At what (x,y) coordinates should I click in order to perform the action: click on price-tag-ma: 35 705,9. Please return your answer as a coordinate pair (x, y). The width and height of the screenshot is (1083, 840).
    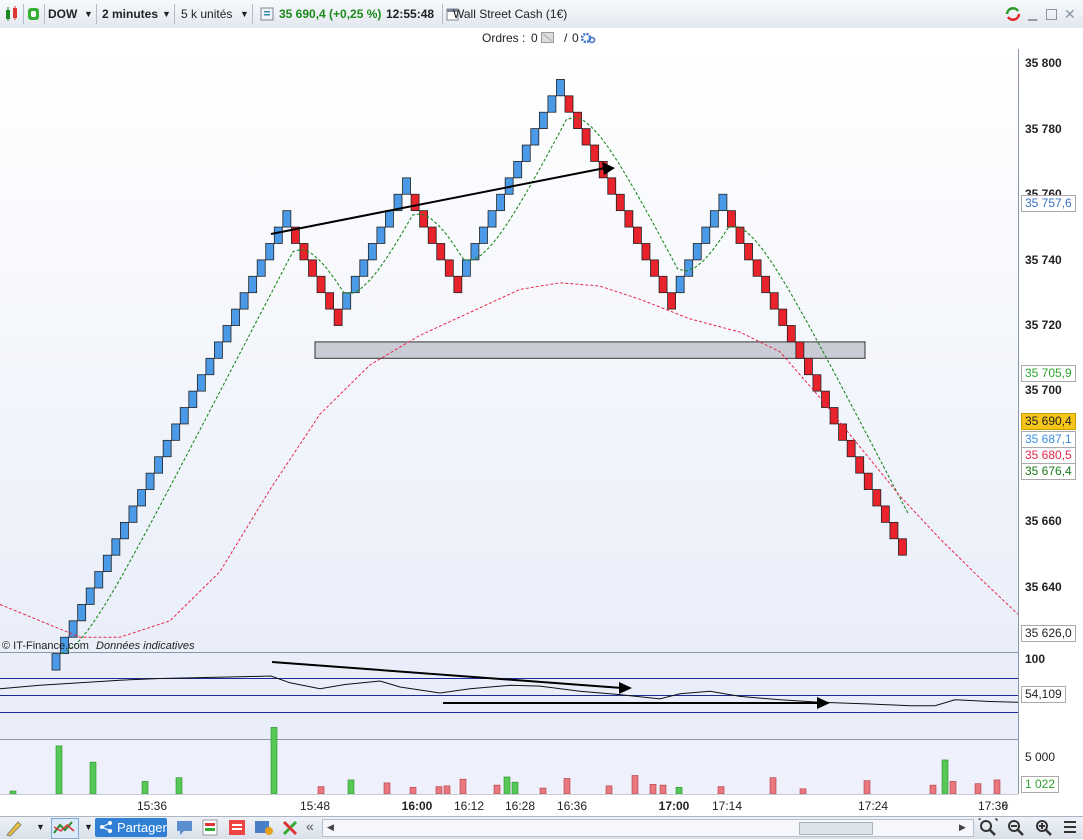
    Looking at the image, I should click on (1048, 373).